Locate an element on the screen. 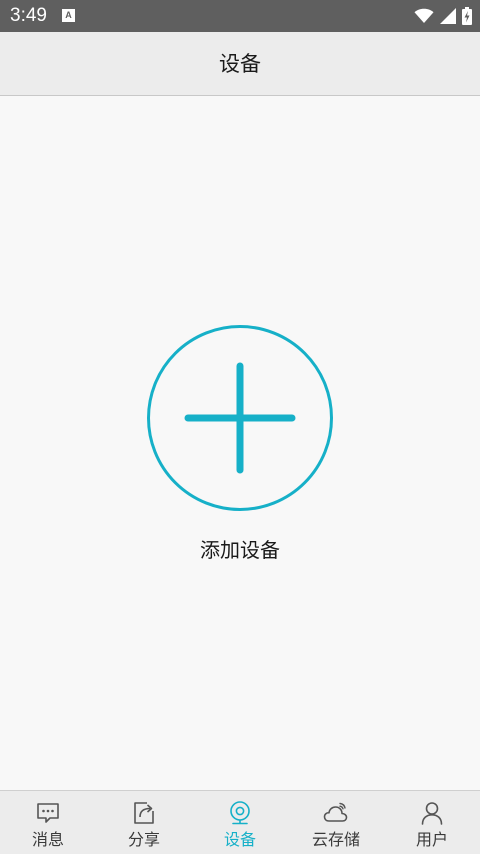 The image size is (480, 854). tab-user: 用户 is located at coordinates (432, 822).